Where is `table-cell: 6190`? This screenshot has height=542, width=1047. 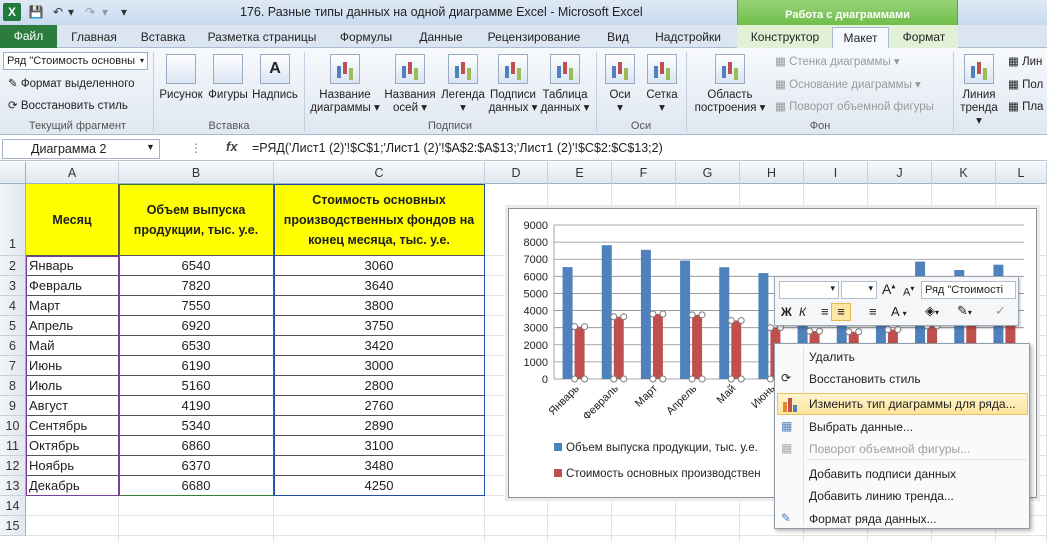 table-cell: 6190 is located at coordinates (196, 366).